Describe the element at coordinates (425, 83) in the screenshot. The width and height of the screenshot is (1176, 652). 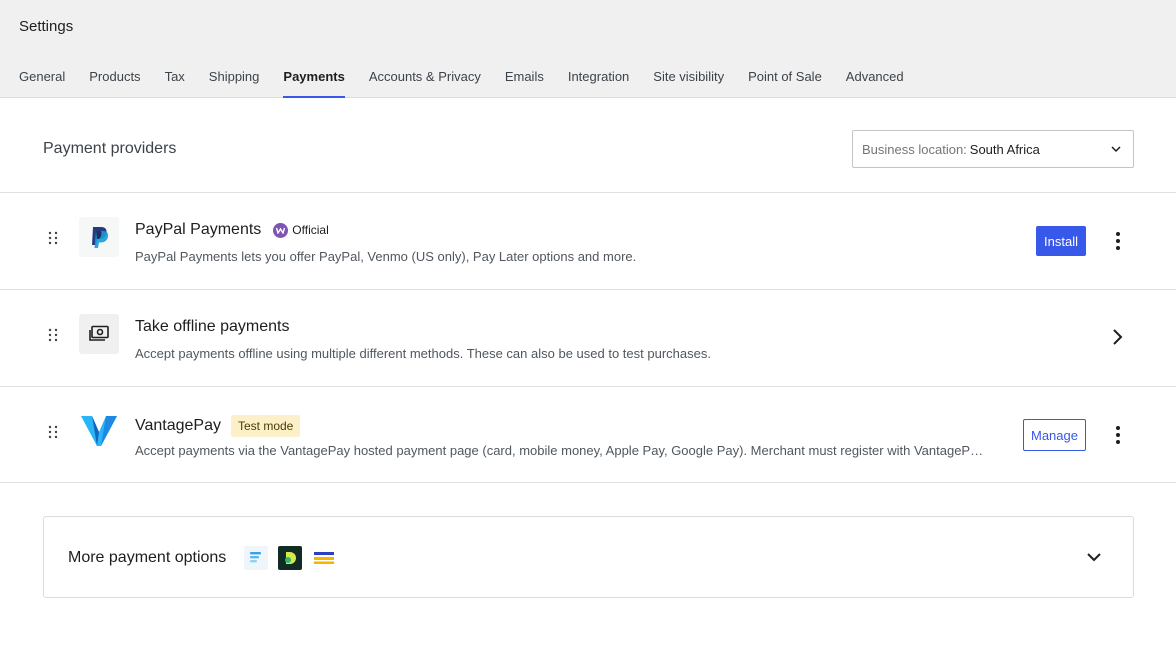
I see `tab-accounts-privacy: Accounts & Privacy` at that location.